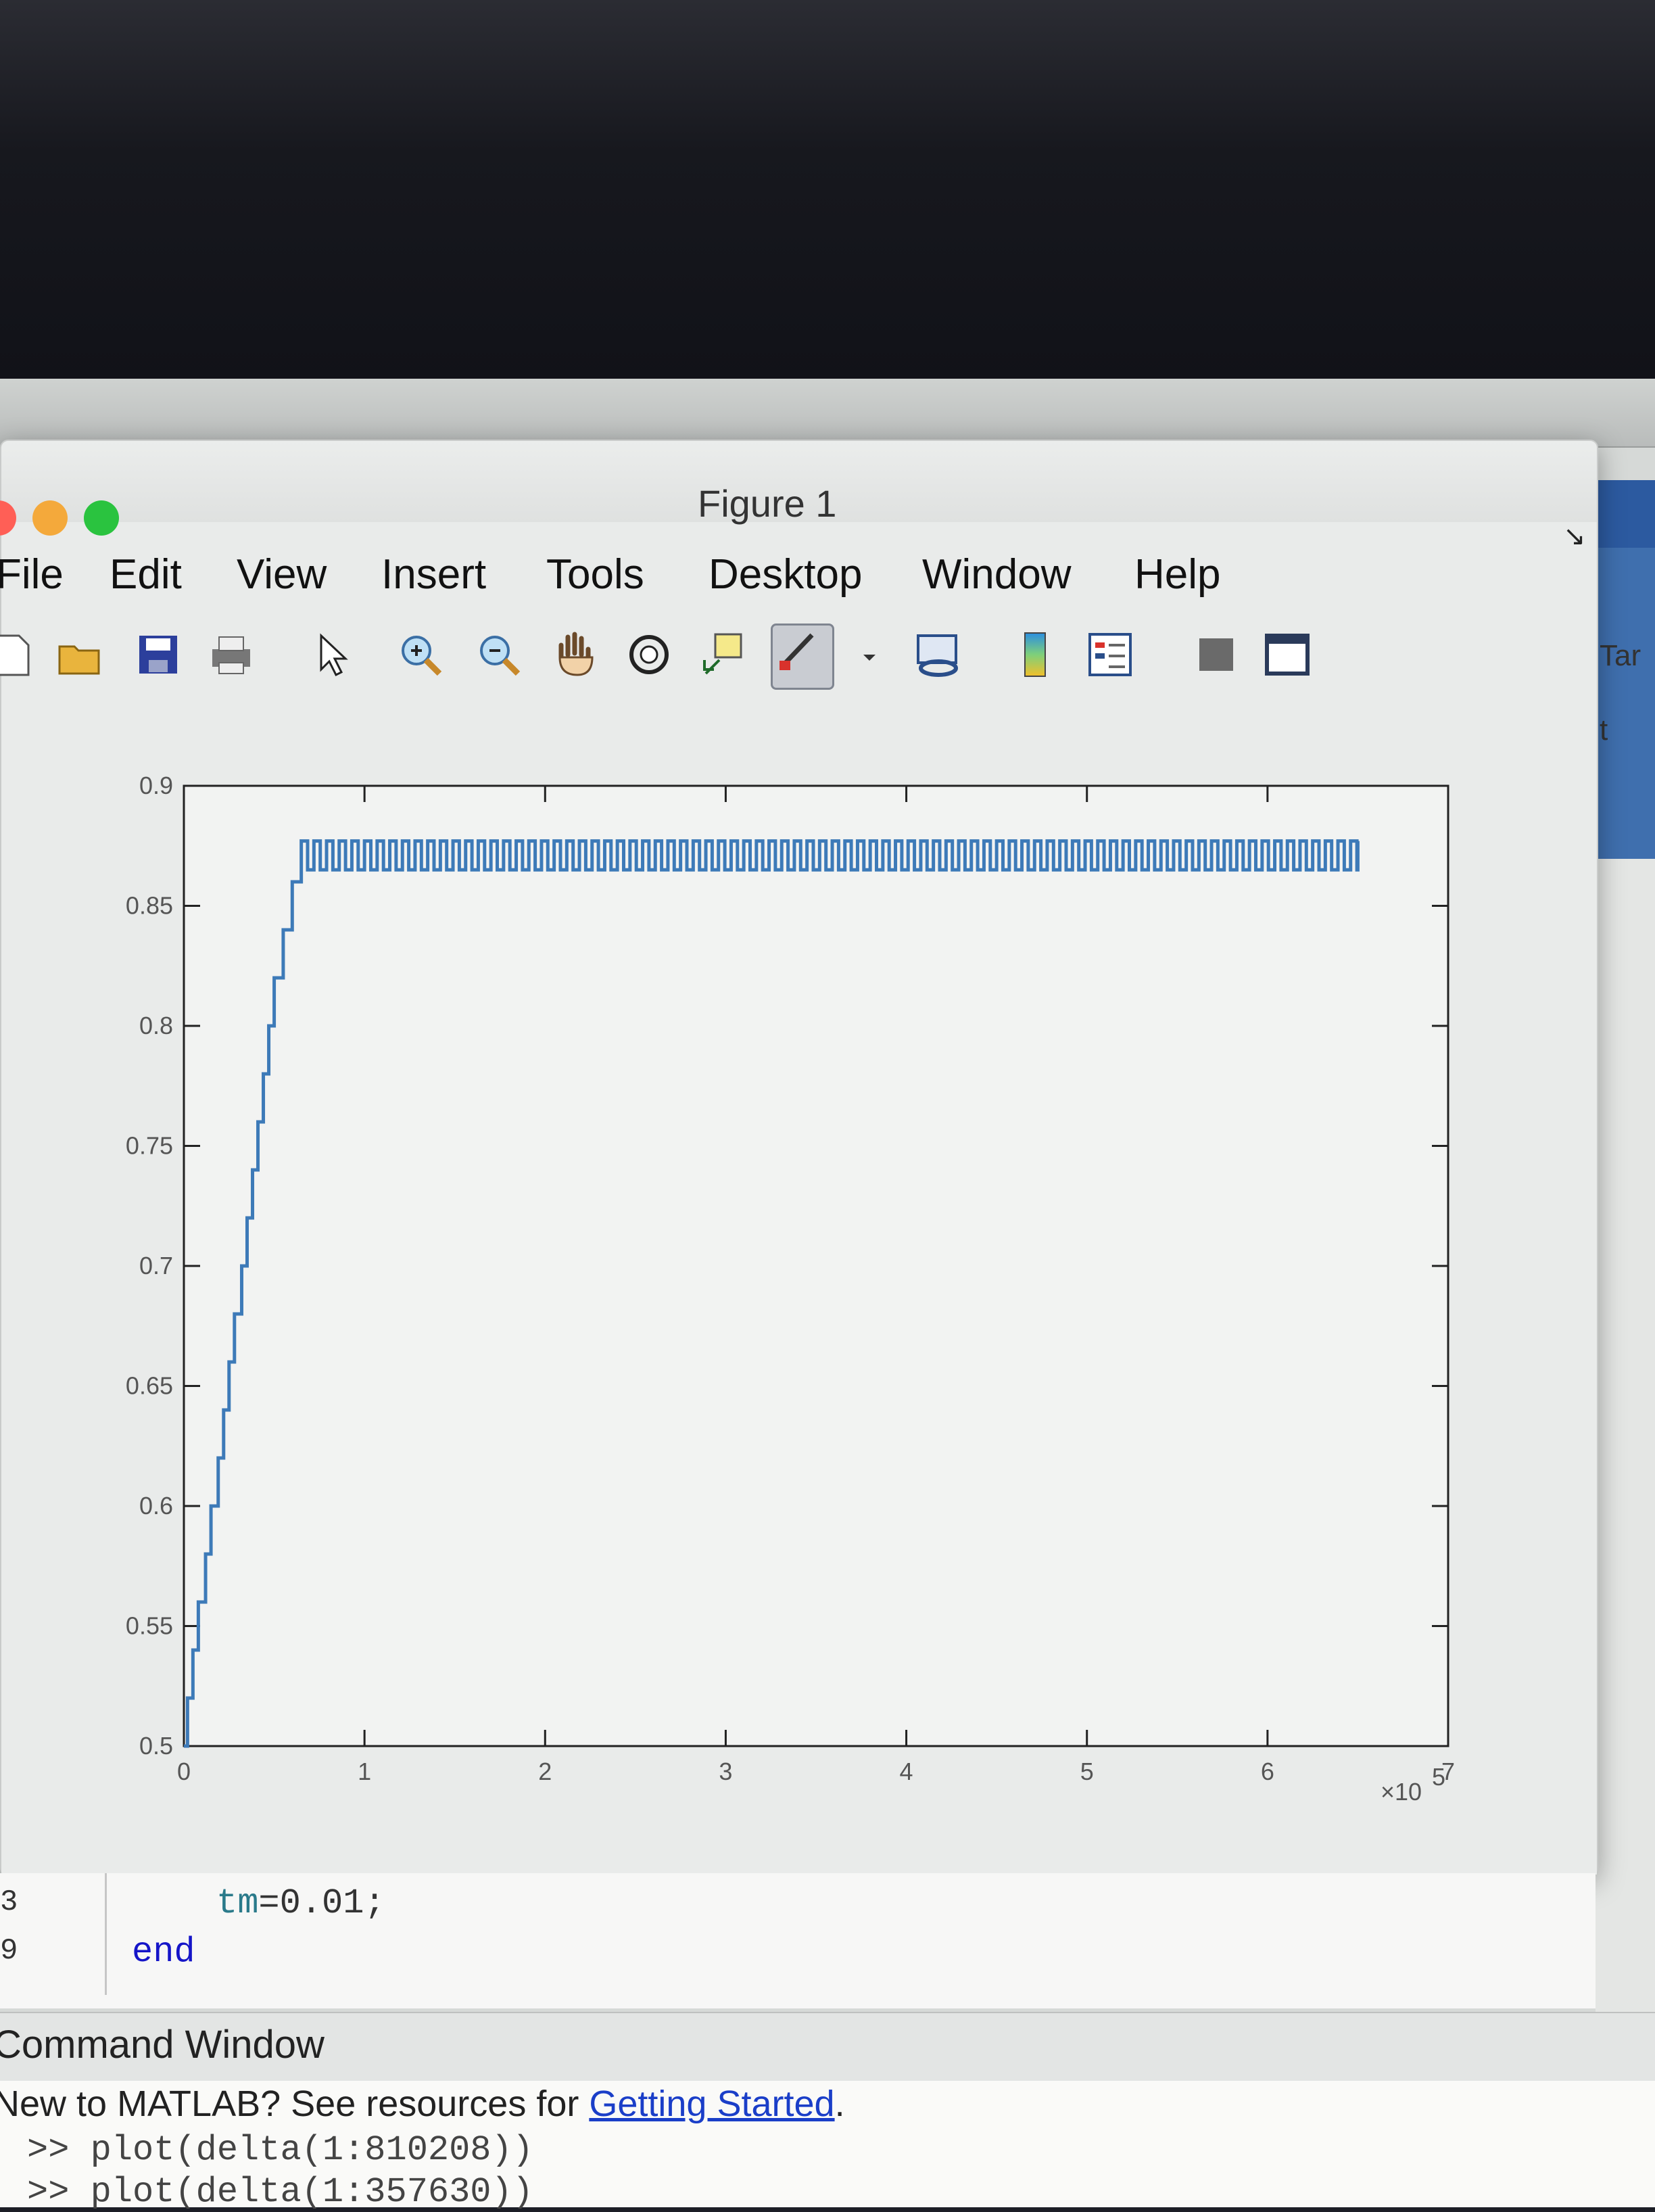 The height and width of the screenshot is (2212, 1655). Describe the element at coordinates (280, 2150) in the screenshot. I see `command-history-line: >> plot(delta(1:810208))` at that location.